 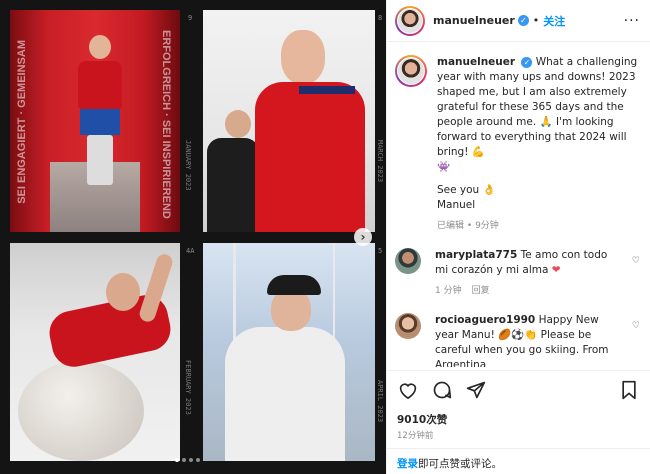 I want to click on edited-label: 已编辑, so click(x=451, y=226).